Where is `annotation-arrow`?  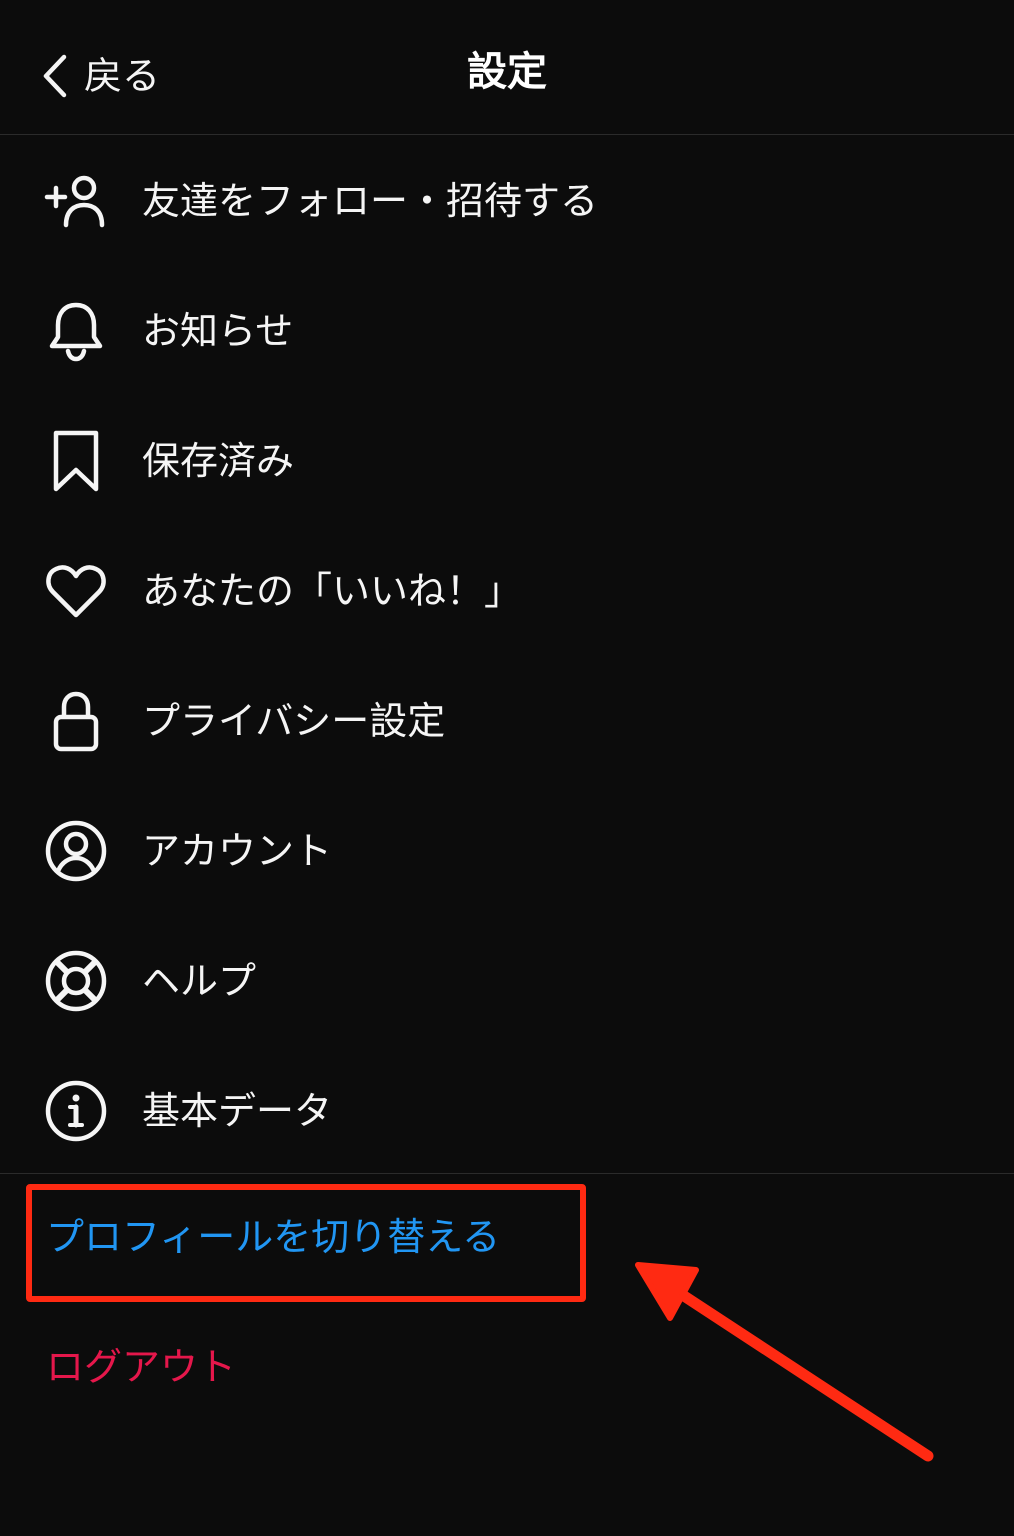 annotation-arrow is located at coordinates (784, 1362).